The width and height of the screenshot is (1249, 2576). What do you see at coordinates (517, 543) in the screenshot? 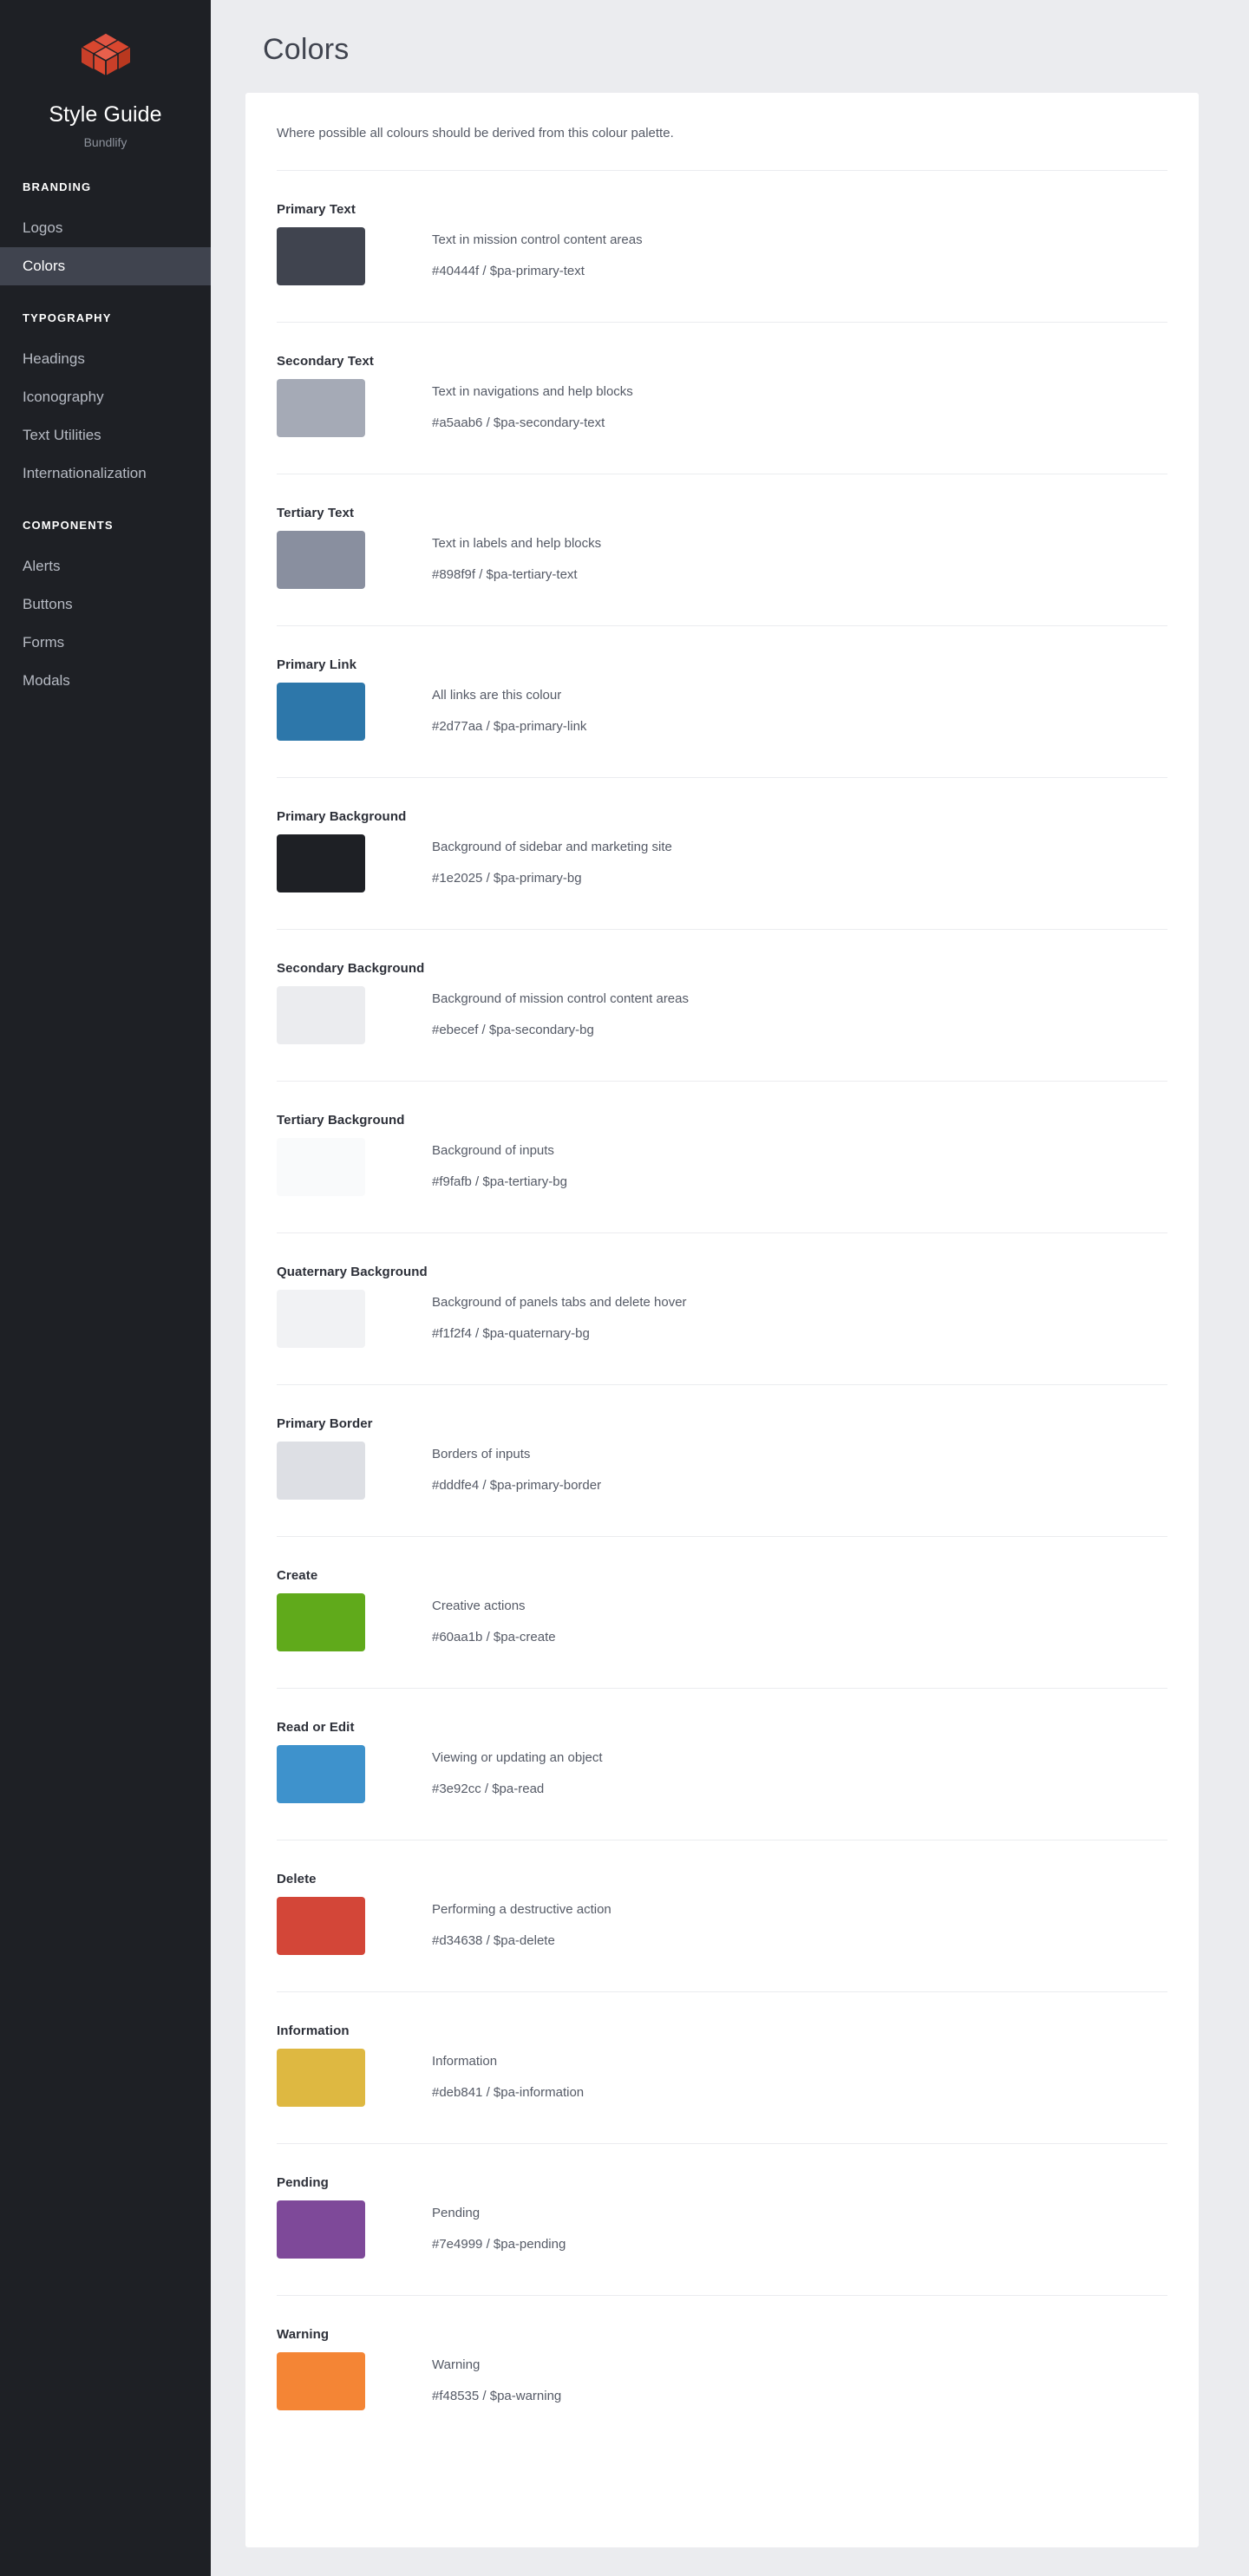
I see `swatch-description: Text in labels and help blocks` at bounding box center [517, 543].